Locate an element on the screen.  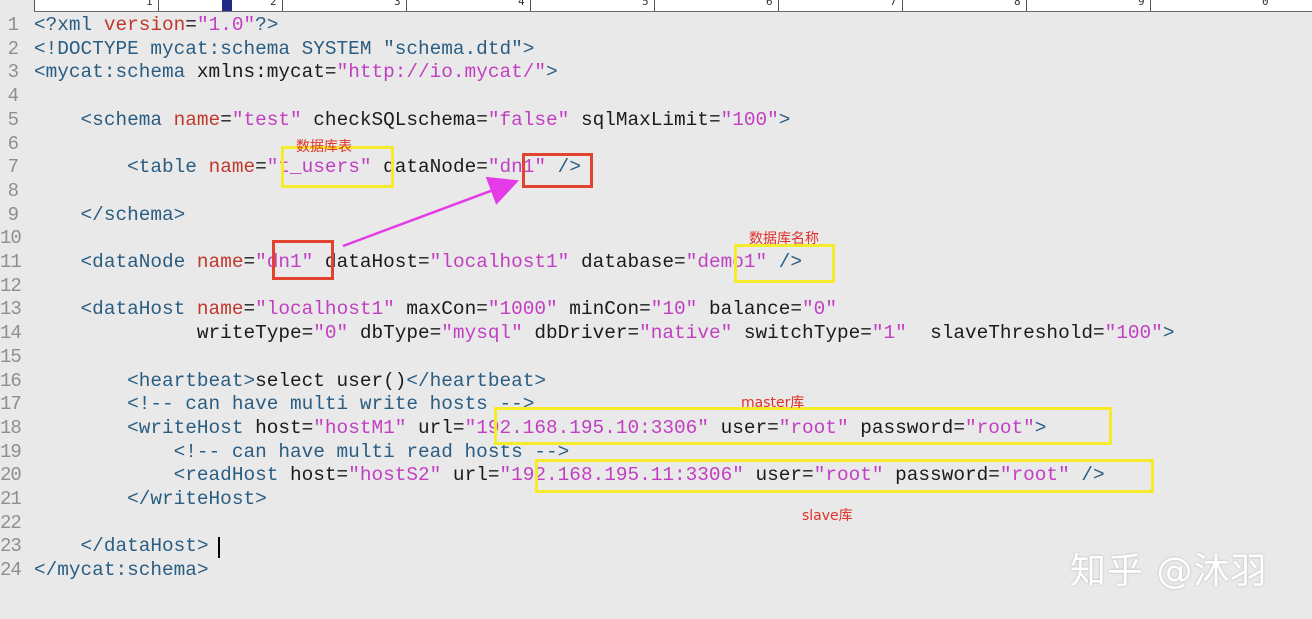
watermark: 知乎 @沐羽 is located at coordinates (1169, 571).